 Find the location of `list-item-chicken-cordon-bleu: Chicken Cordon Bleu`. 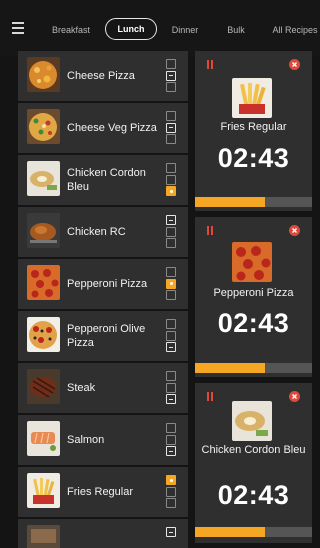

list-item-chicken-cordon-bleu: Chicken Cordon Bleu is located at coordinates (103, 180).